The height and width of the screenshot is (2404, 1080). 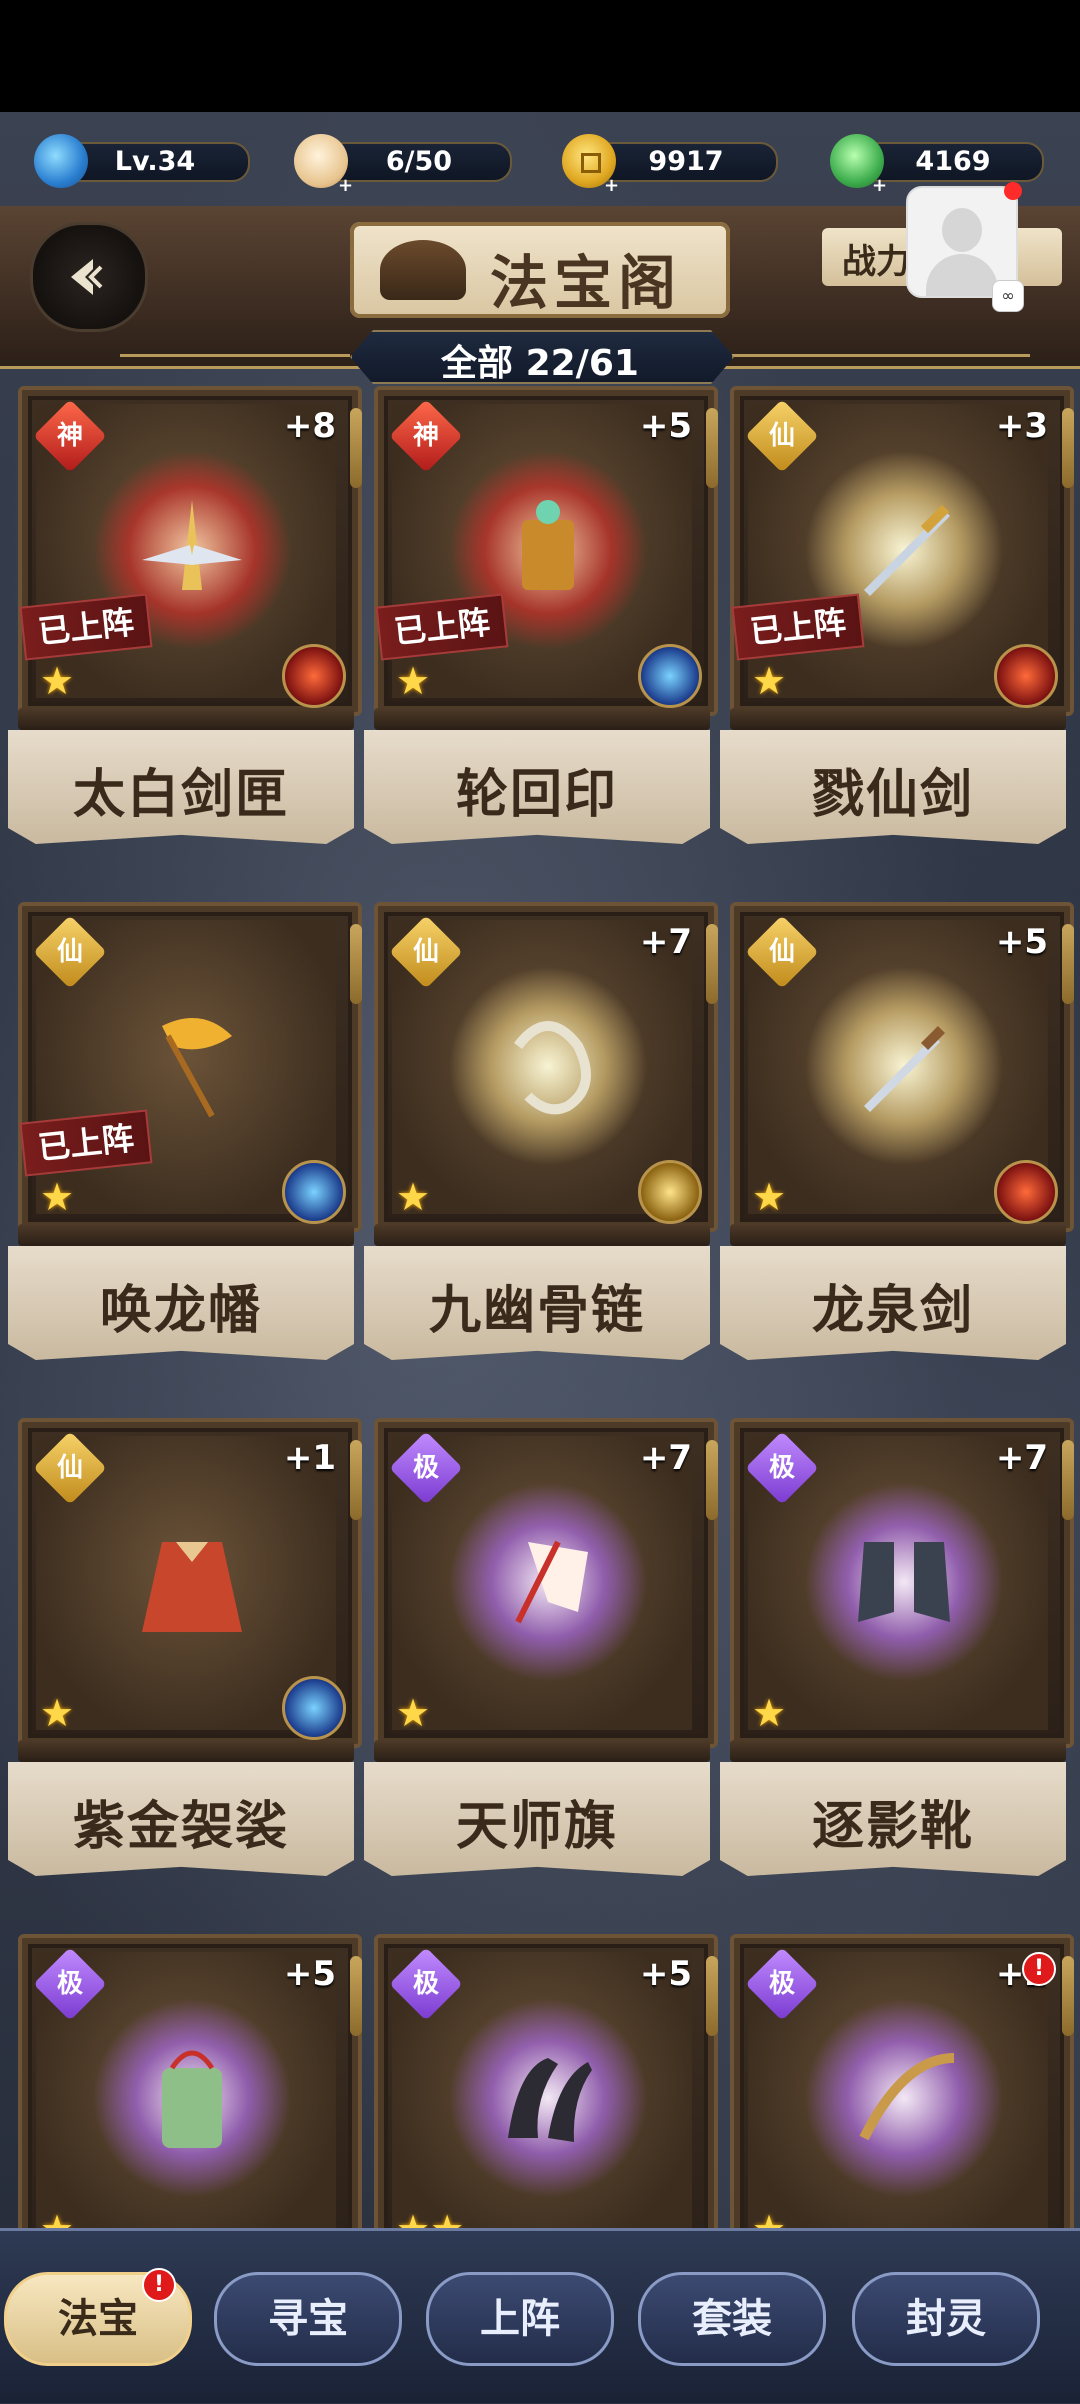 I want to click on add-stamina-icon: +, so click(x=346, y=186).